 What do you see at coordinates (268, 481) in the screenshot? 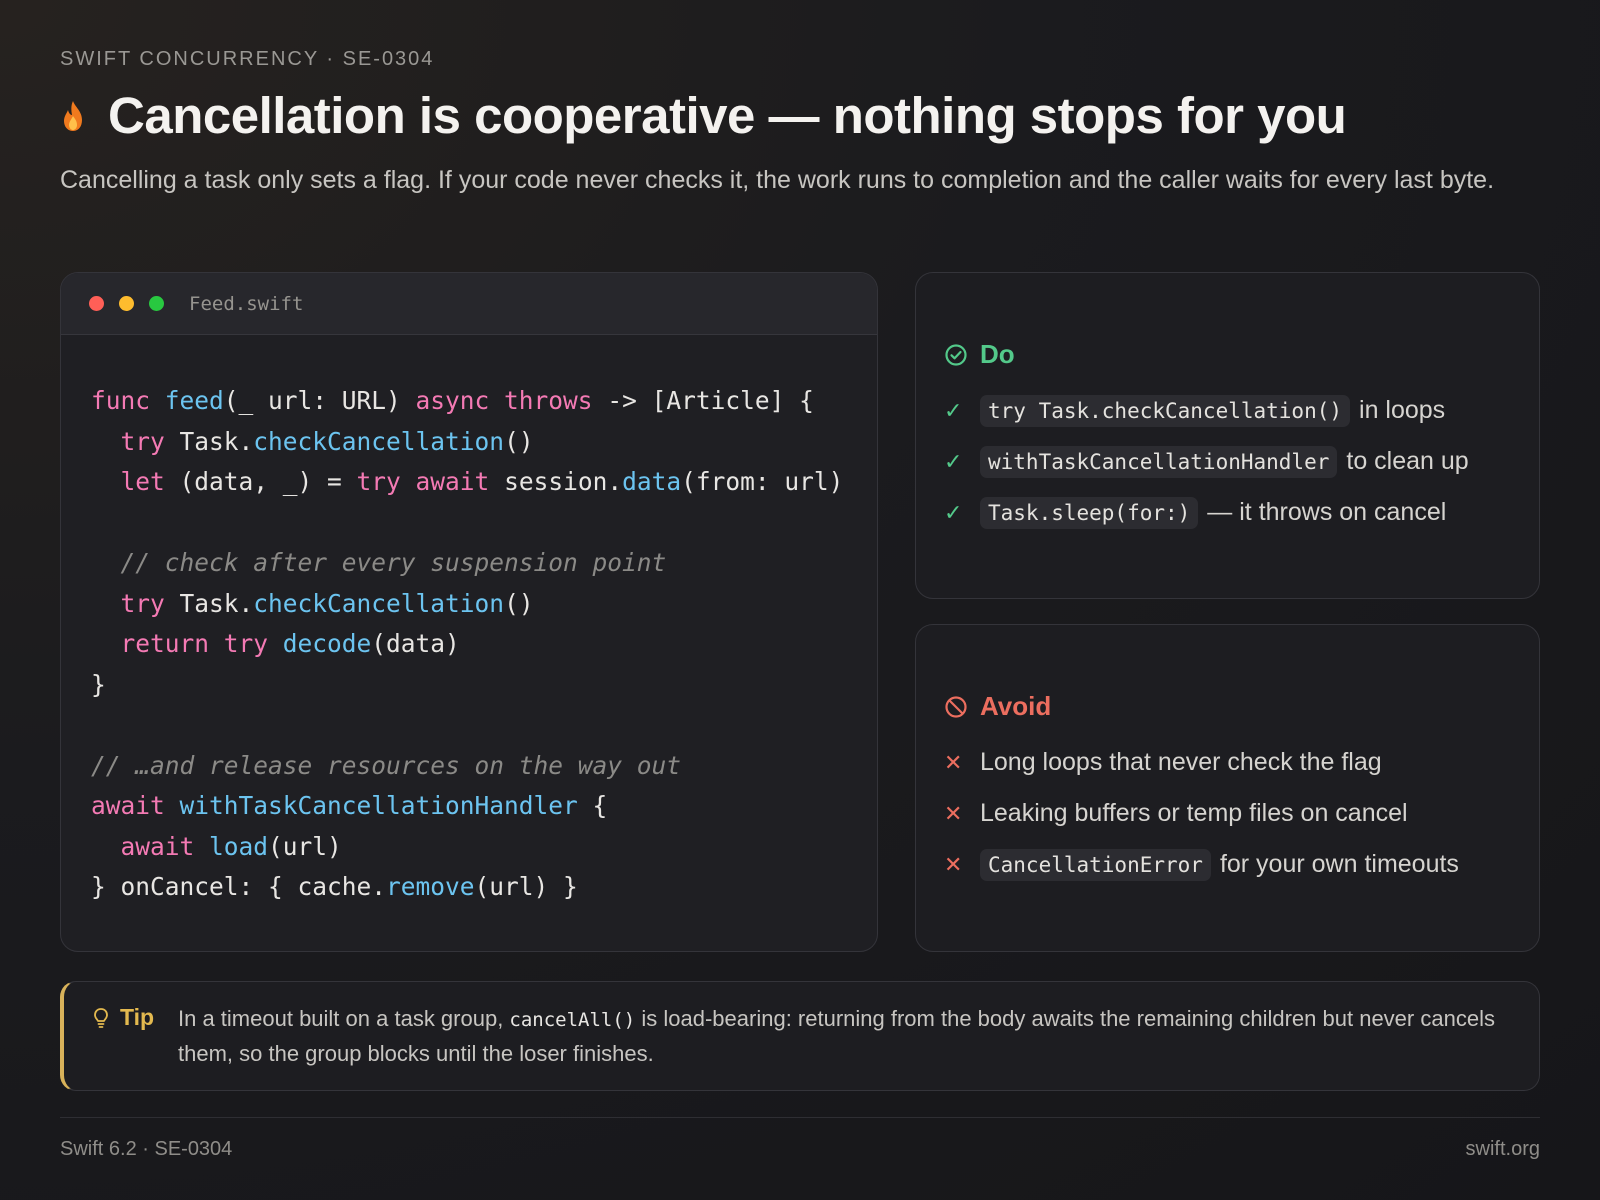
I see `code-token: (data, _) =` at bounding box center [268, 481].